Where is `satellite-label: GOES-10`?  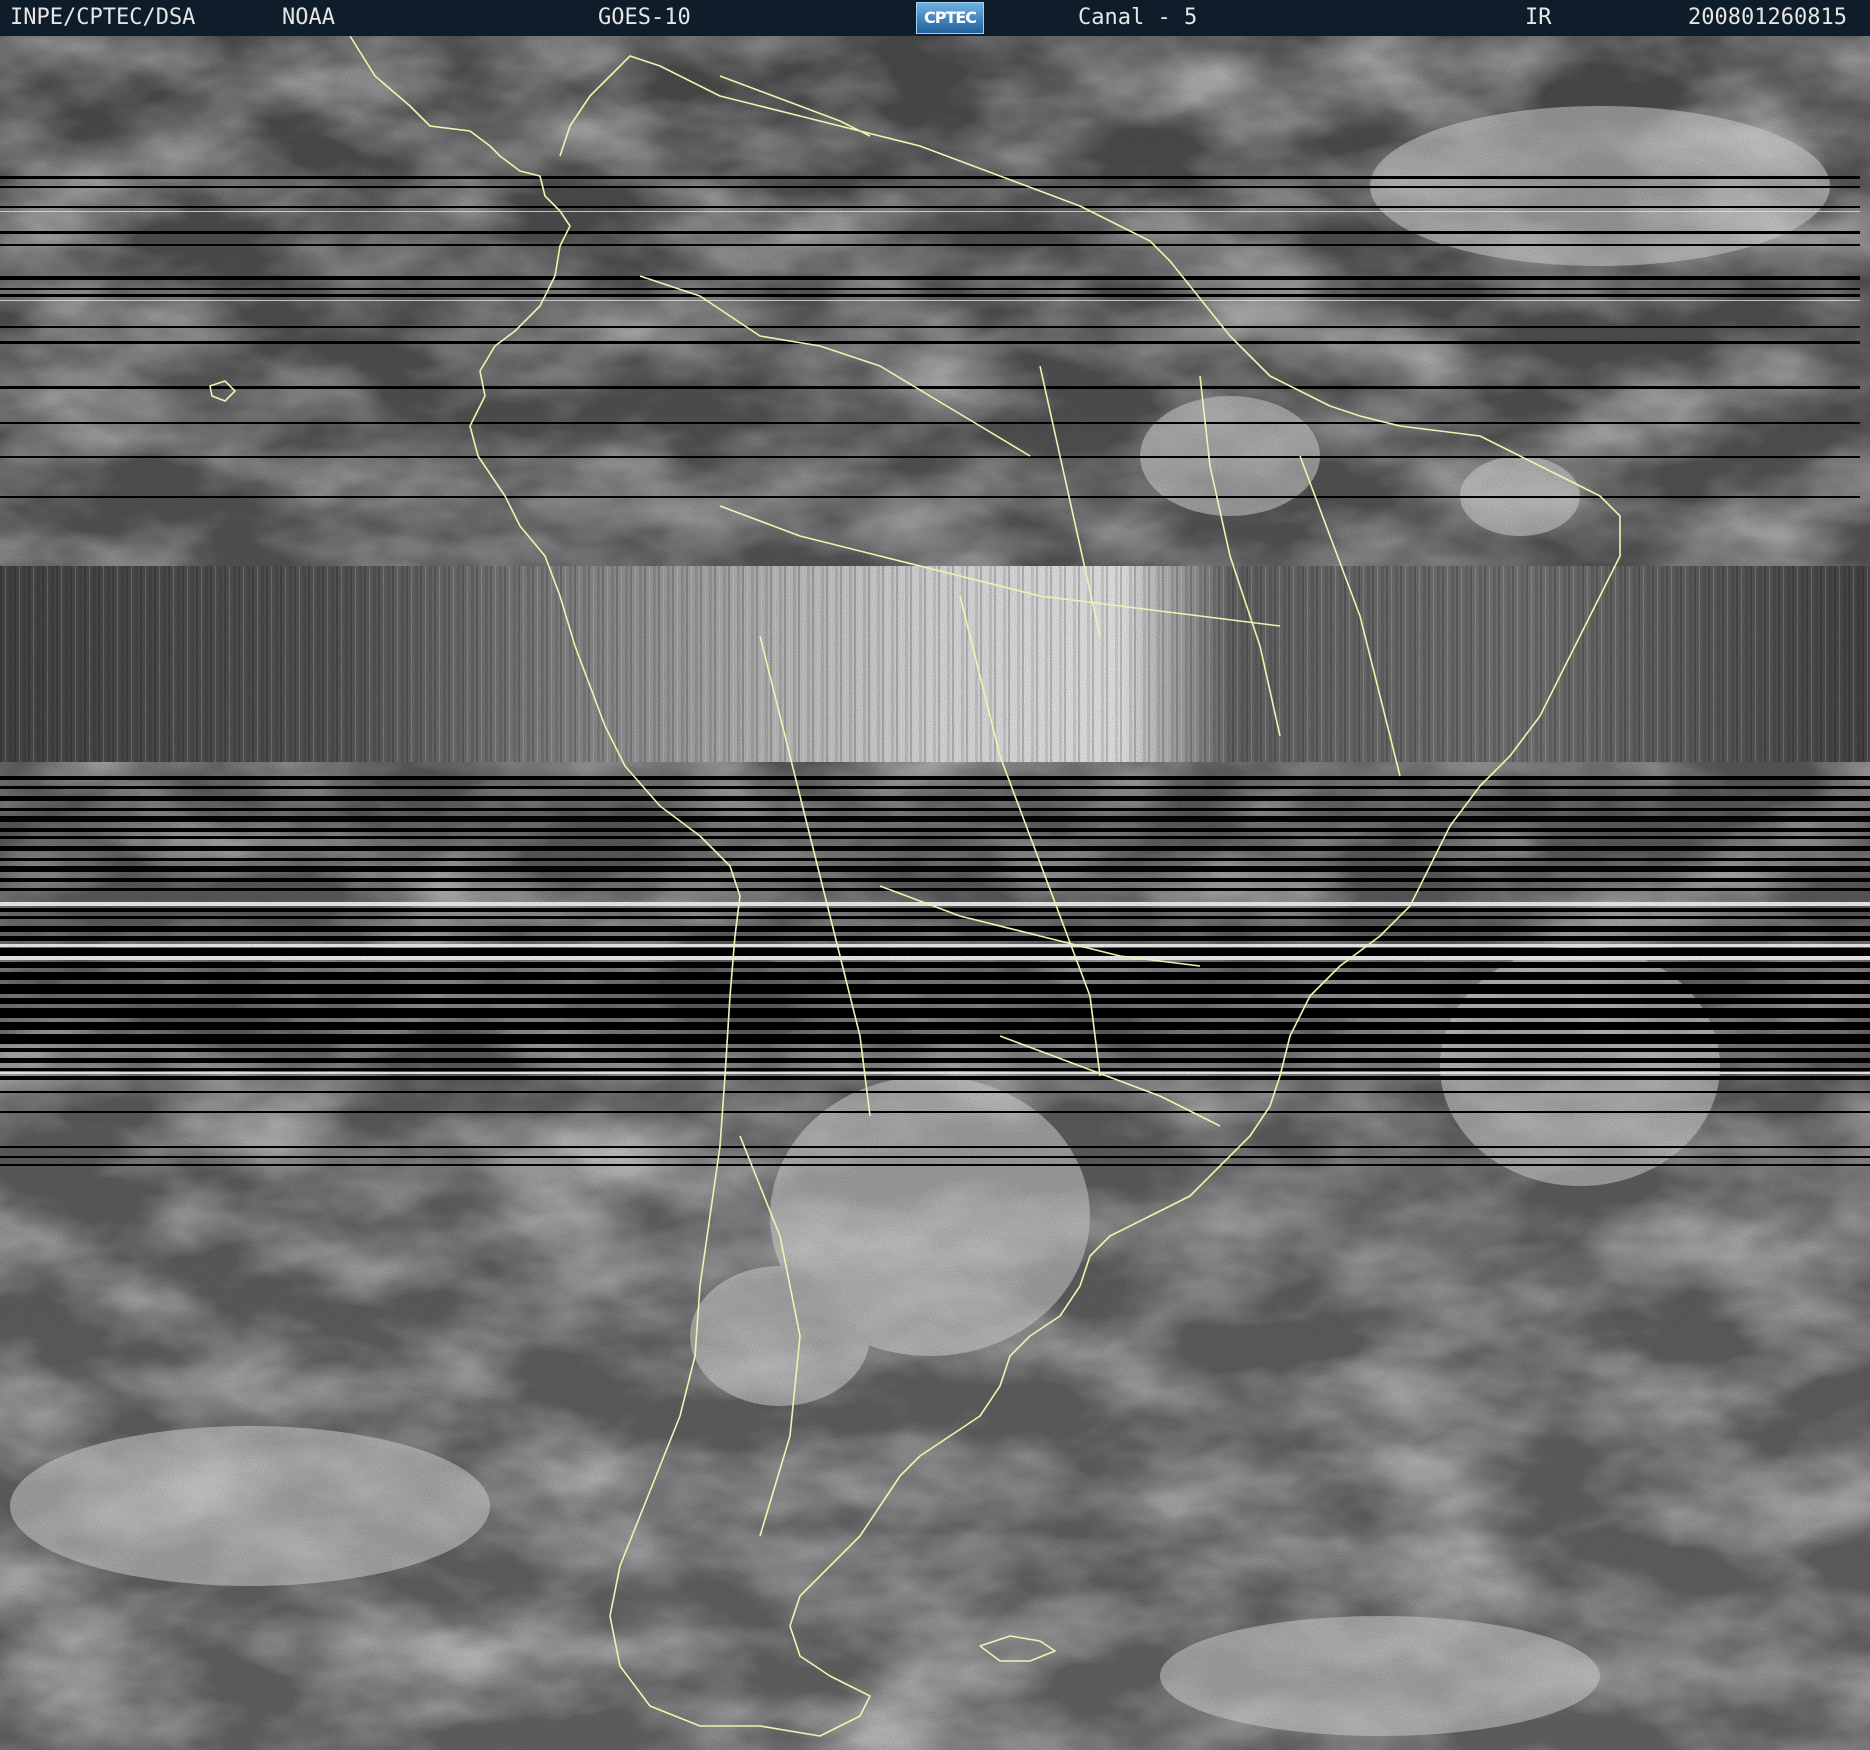
satellite-label: GOES-10 is located at coordinates (644, 17).